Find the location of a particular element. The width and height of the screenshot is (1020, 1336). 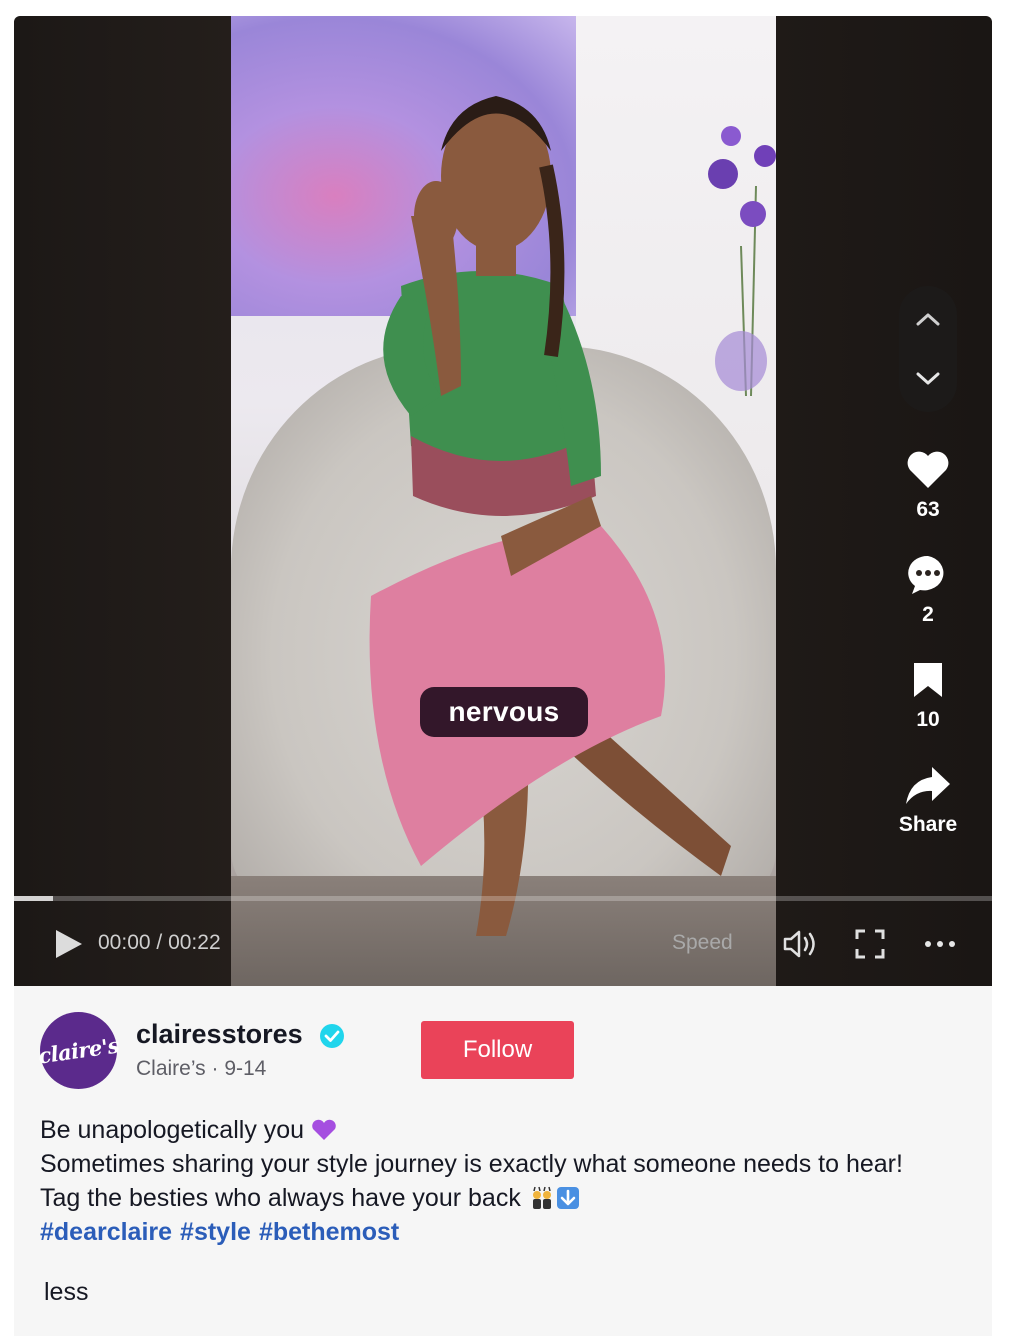

like-count: 63 is located at coordinates (928, 509).